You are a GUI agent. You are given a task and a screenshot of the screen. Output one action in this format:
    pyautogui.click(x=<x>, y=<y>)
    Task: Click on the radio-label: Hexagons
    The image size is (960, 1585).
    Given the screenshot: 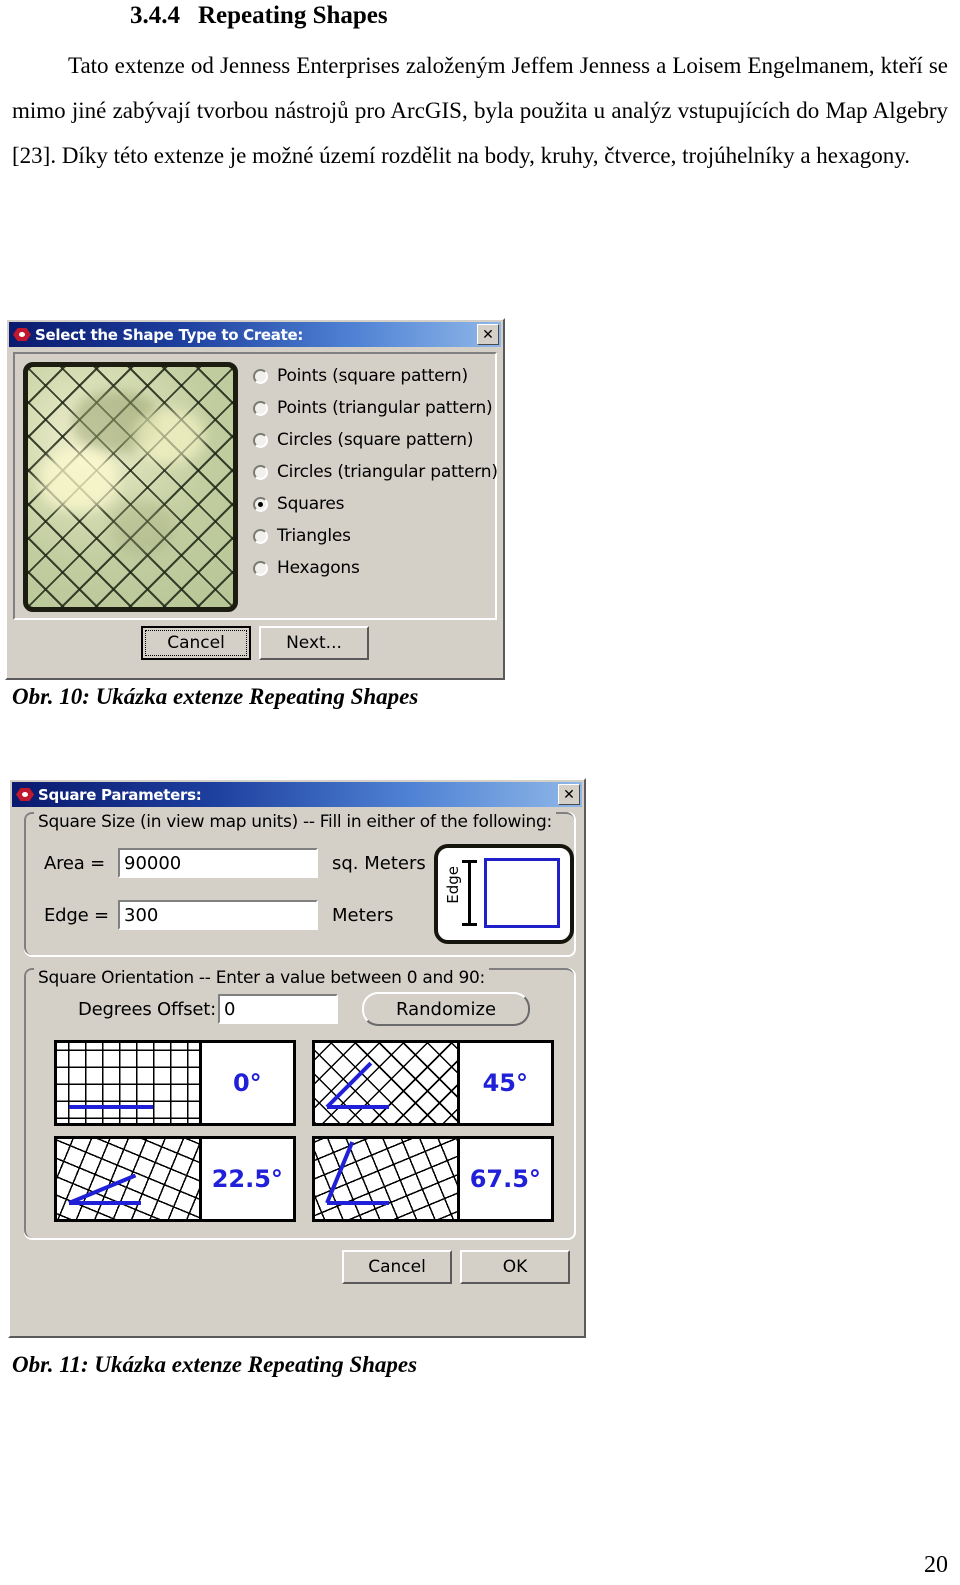 What is the action you would take?
    pyautogui.click(x=318, y=568)
    